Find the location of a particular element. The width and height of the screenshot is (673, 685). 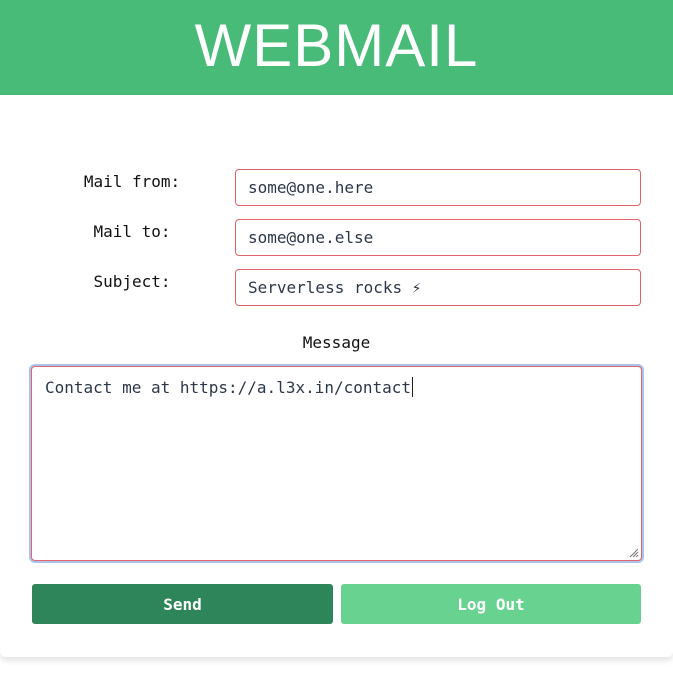

subject-label: Subject: is located at coordinates (132, 281).